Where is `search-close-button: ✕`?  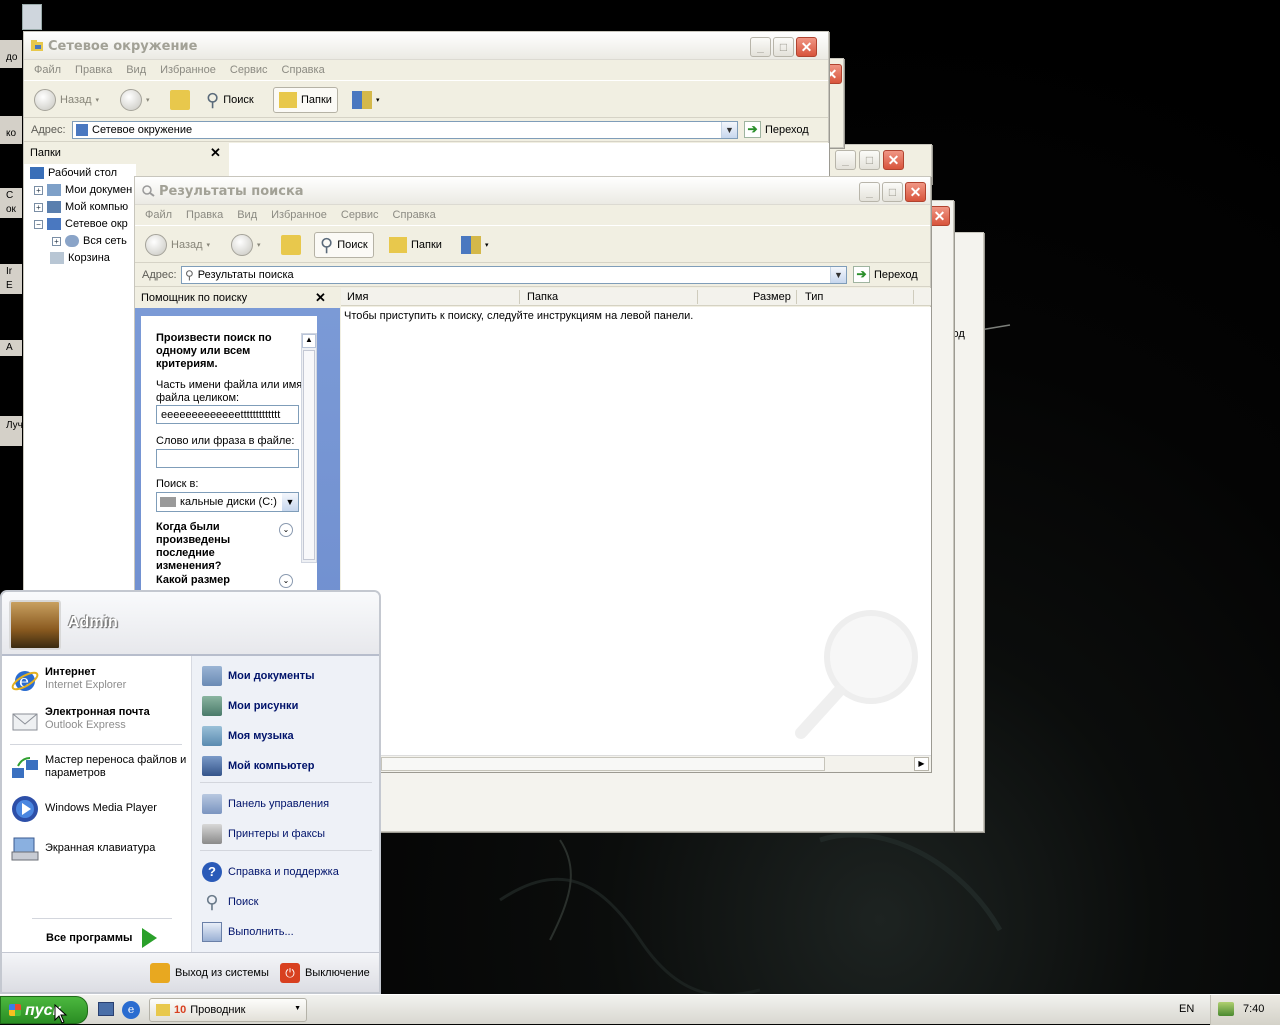
search-close-button: ✕ is located at coordinates (915, 192).